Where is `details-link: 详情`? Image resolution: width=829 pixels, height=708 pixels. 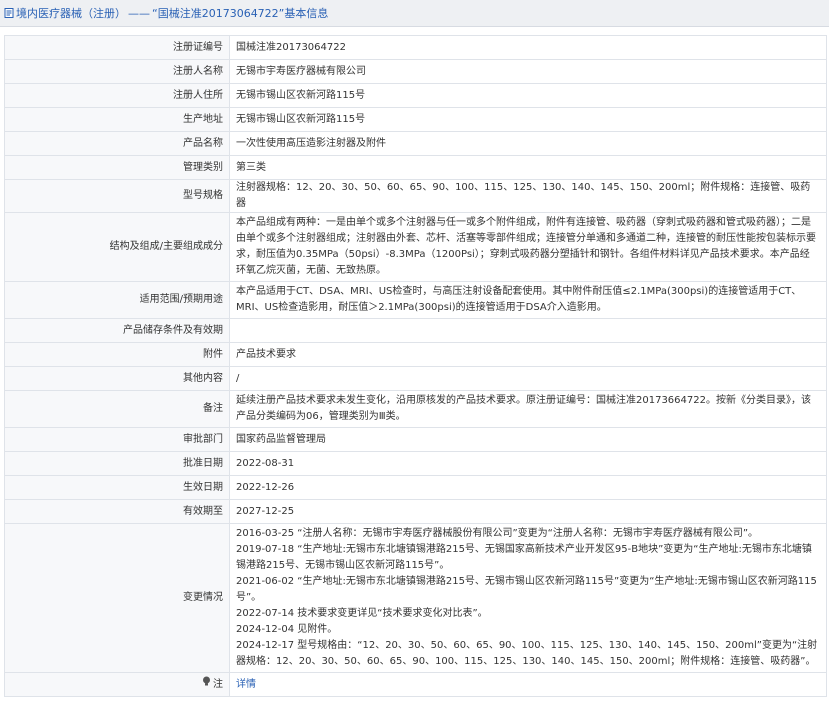 details-link: 详情 is located at coordinates (246, 684).